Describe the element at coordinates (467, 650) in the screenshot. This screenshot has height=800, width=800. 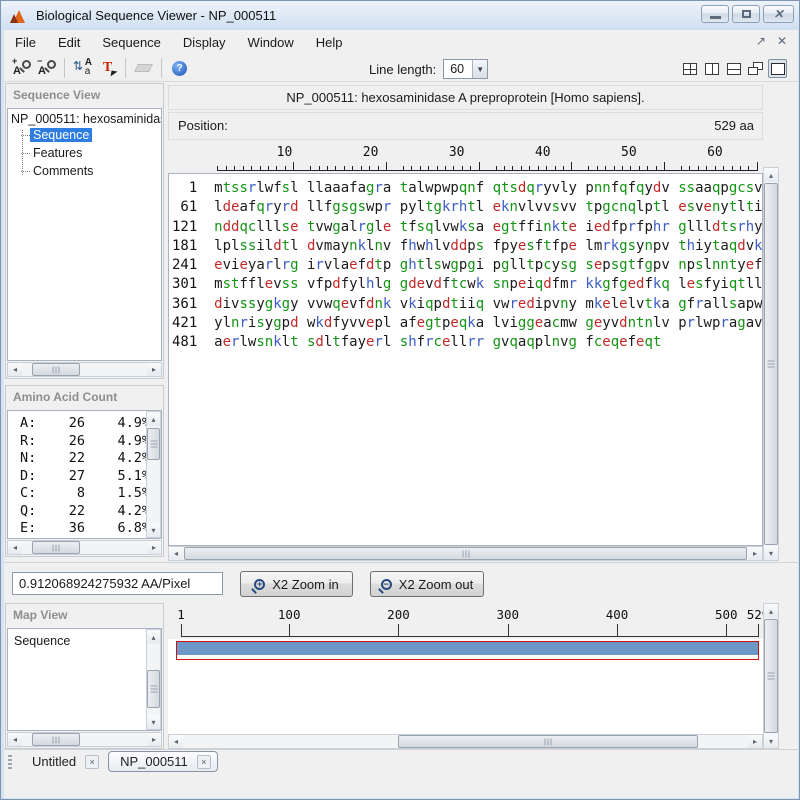
I see `sequence-map-bar` at that location.